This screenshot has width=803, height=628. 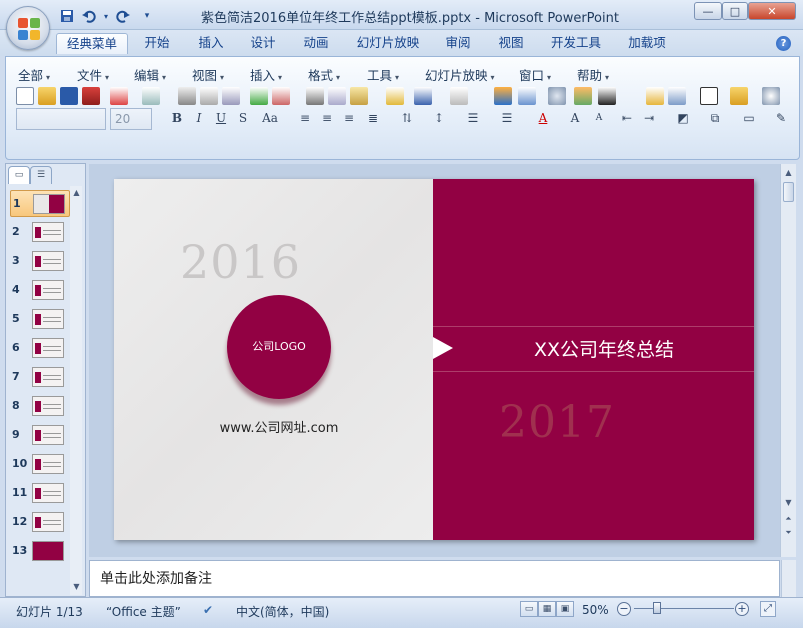 I want to click on tab-insert: 插入, so click(x=211, y=43).